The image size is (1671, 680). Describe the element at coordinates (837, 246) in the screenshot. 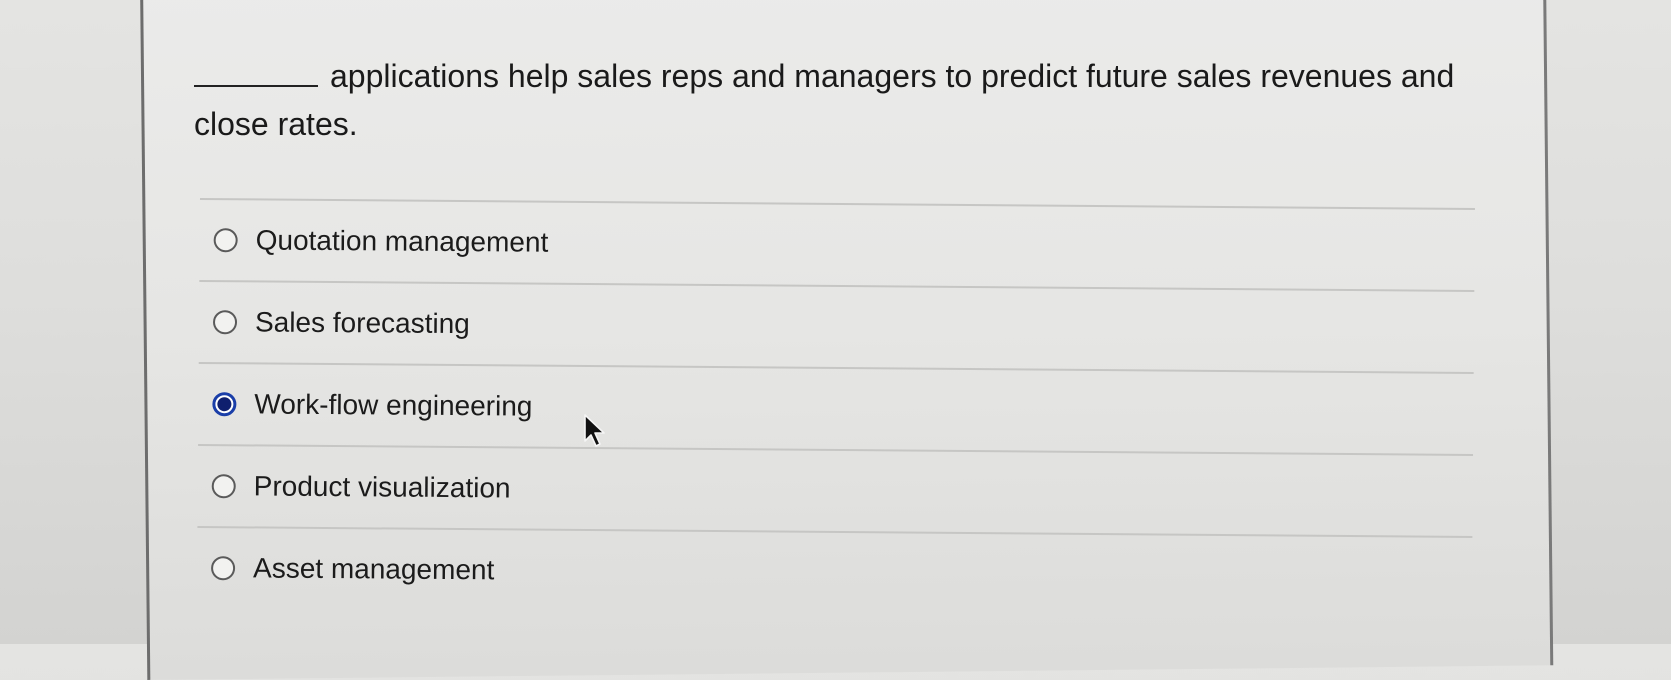

I see `option-quotation-management: Quotation management` at that location.